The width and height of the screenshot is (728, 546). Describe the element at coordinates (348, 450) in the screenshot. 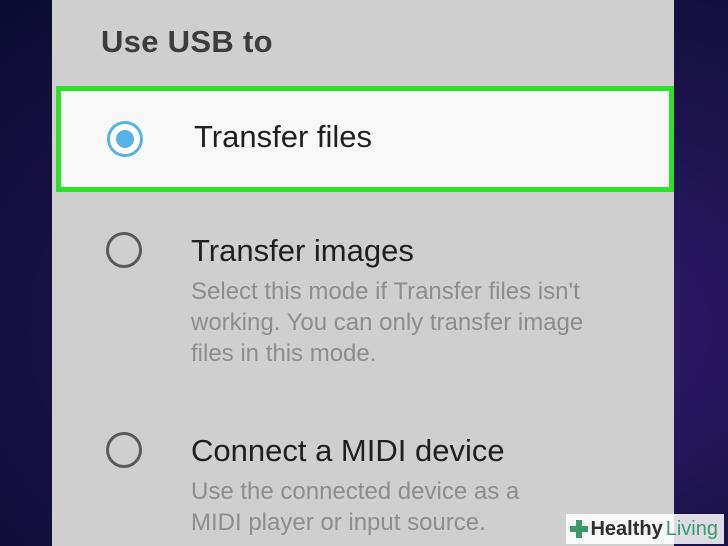

I see `option-label-connect-midi: Connect a MIDI device` at that location.